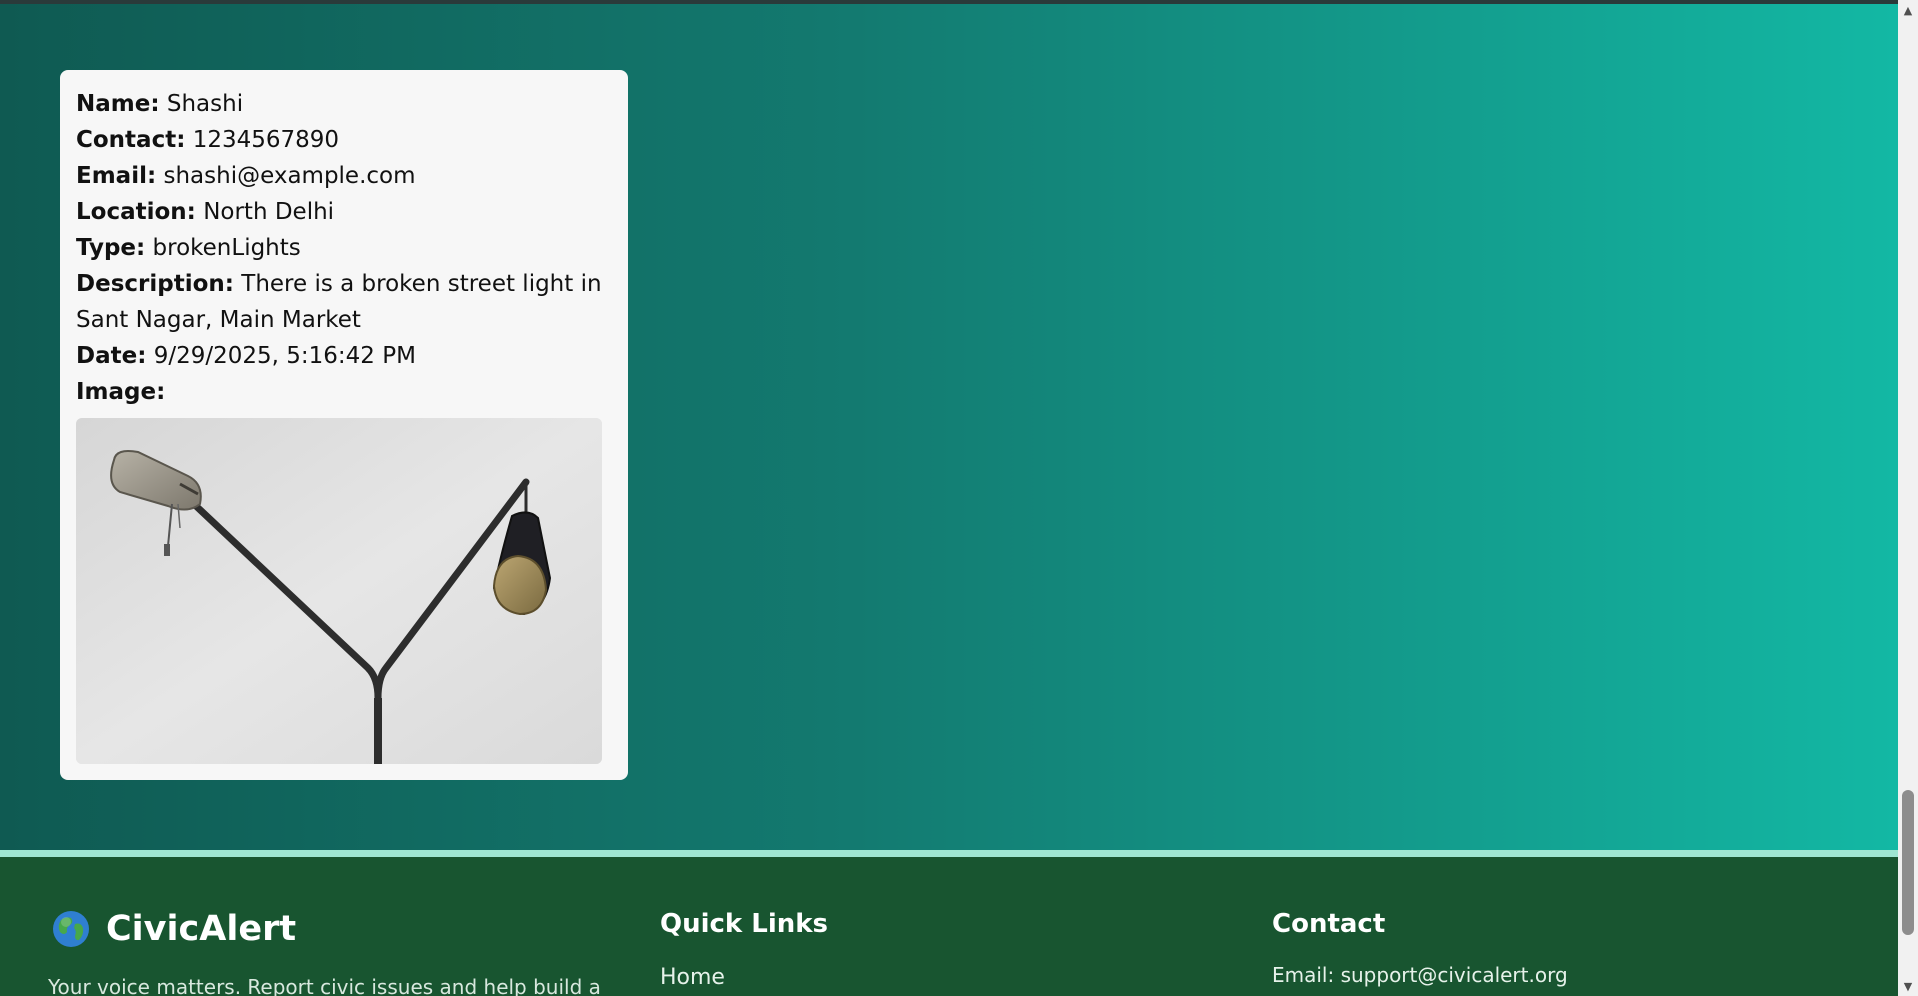 The width and height of the screenshot is (1918, 996). What do you see at coordinates (111, 248) in the screenshot?
I see `type-label: Type:` at bounding box center [111, 248].